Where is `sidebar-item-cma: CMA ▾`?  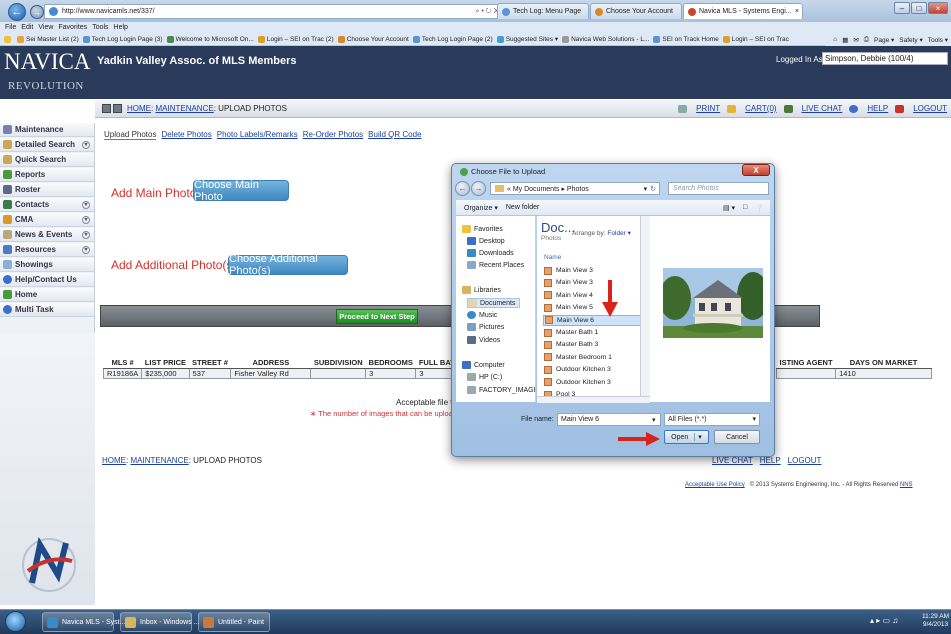 sidebar-item-cma: CMA ▾ is located at coordinates (47, 220).